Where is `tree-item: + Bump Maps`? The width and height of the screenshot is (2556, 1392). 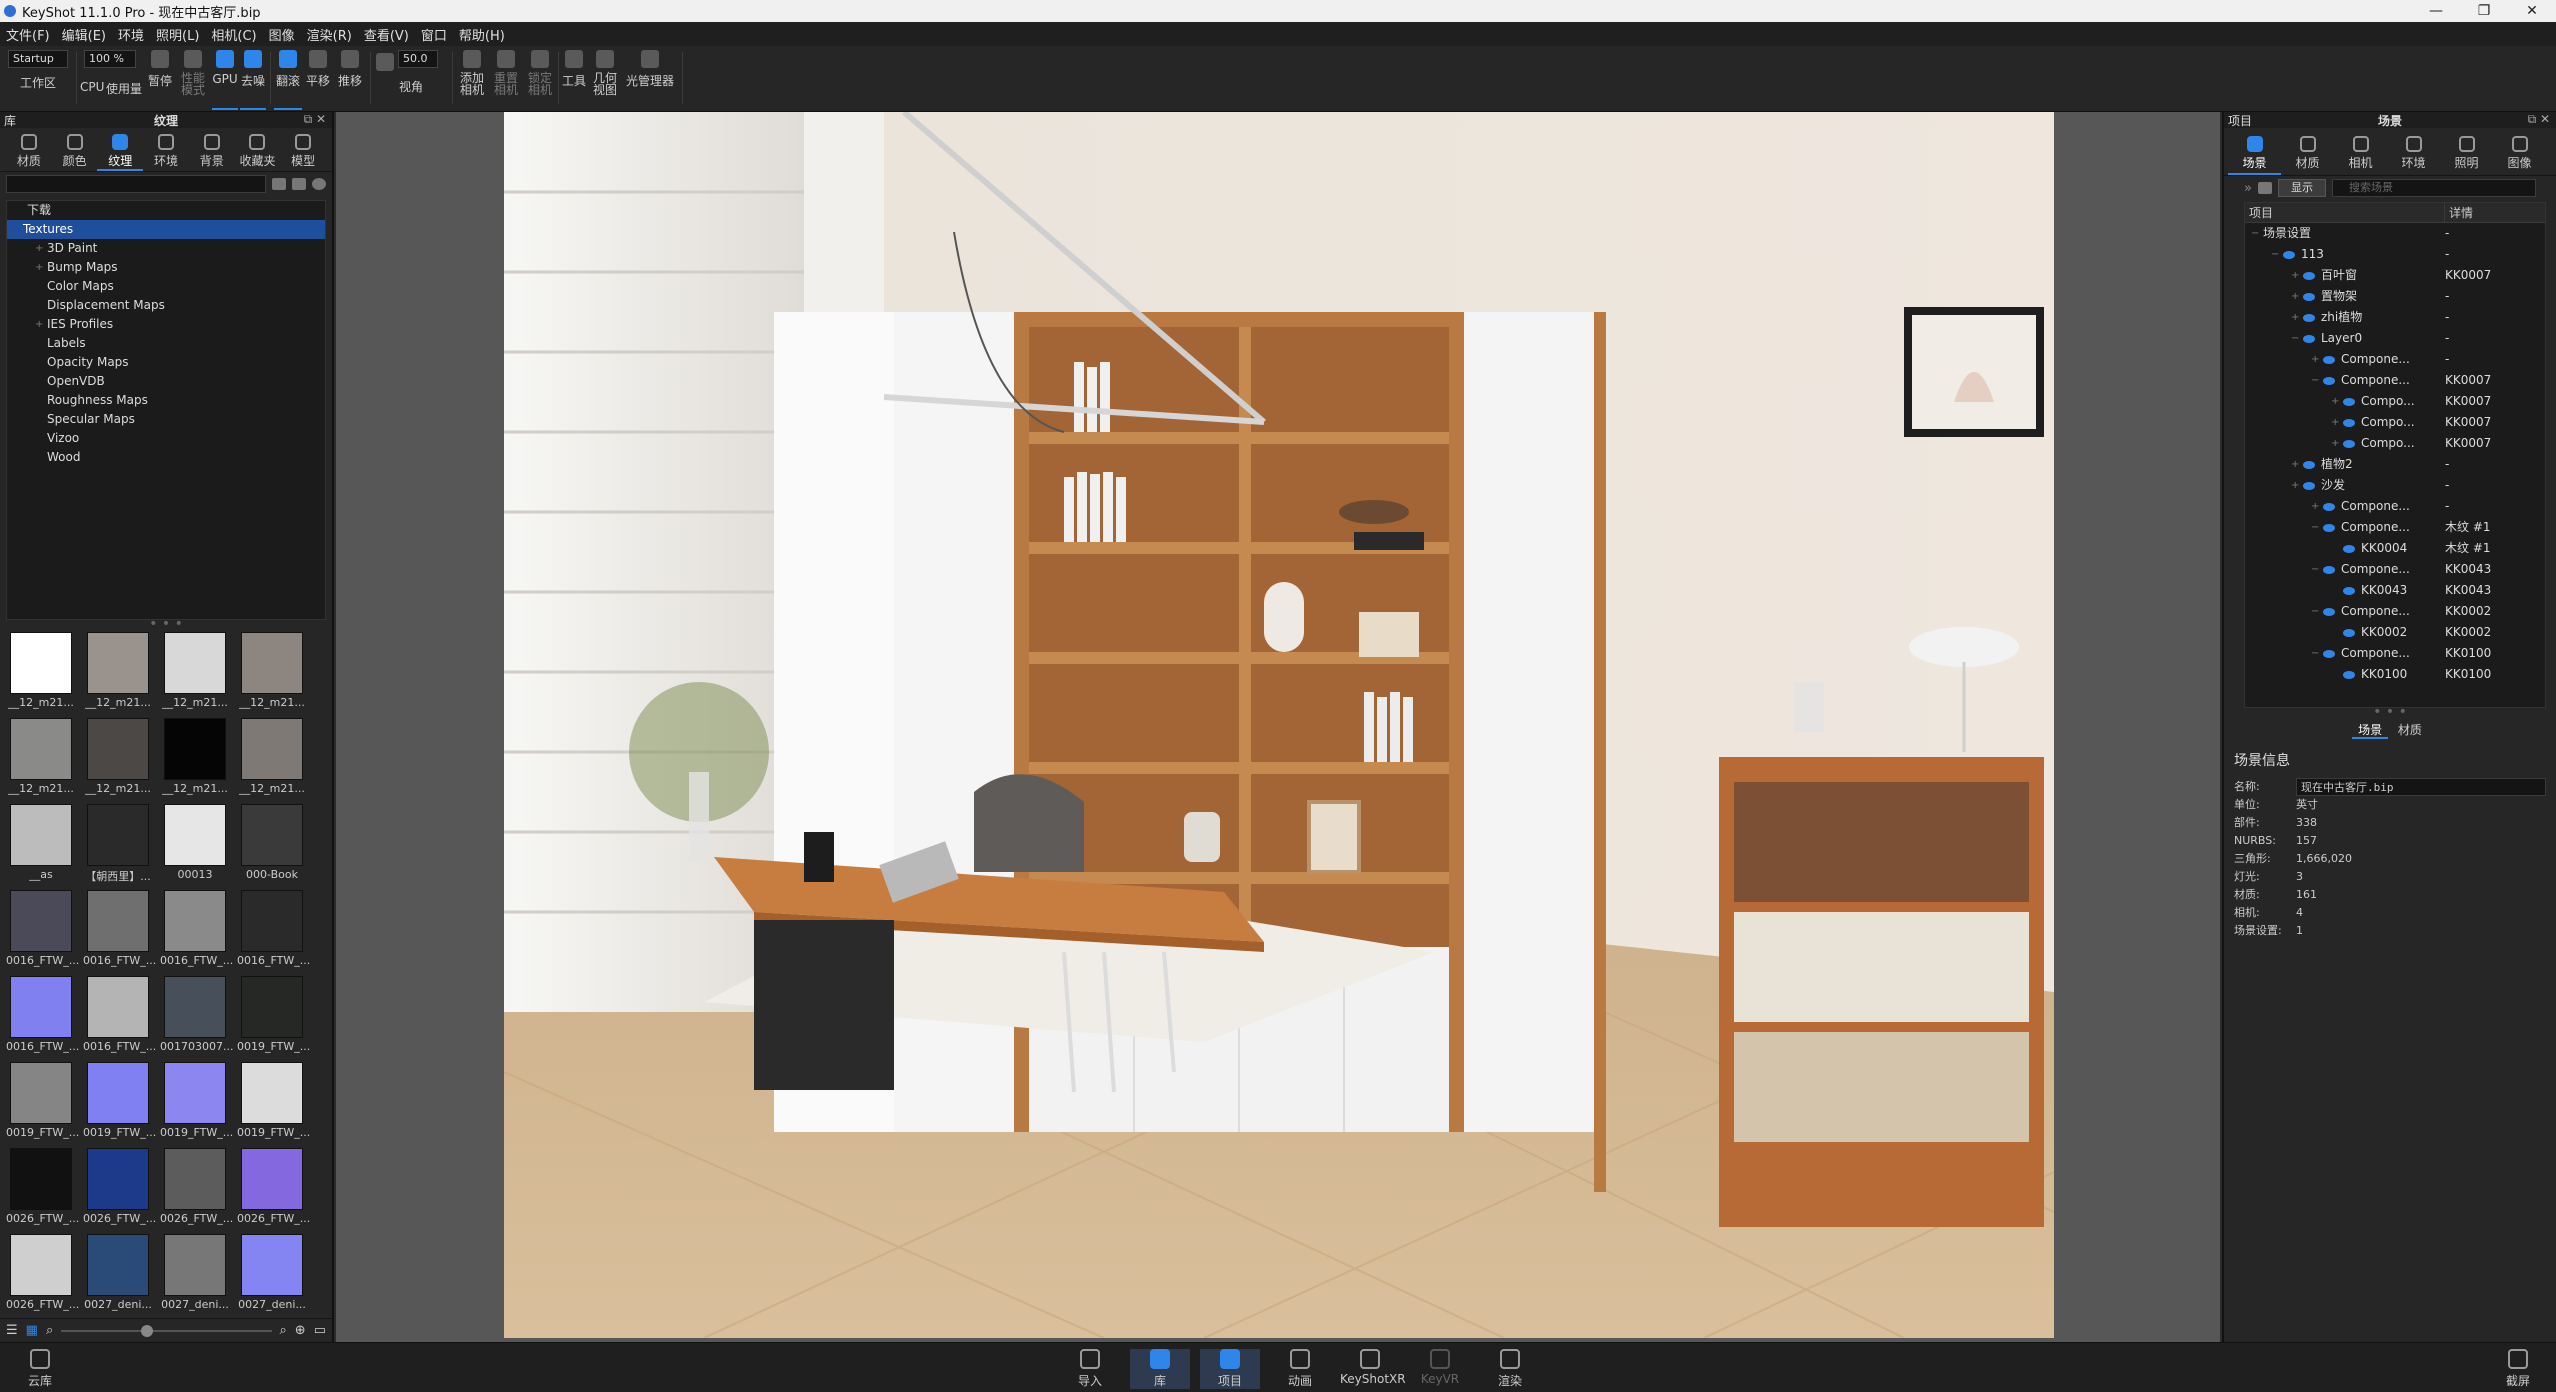
tree-item: + Bump Maps is located at coordinates (166, 267).